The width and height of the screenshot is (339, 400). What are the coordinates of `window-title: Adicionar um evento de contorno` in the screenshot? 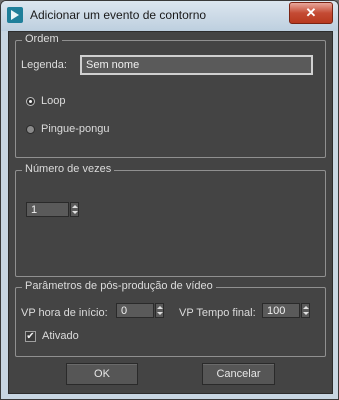 It's located at (118, 15).